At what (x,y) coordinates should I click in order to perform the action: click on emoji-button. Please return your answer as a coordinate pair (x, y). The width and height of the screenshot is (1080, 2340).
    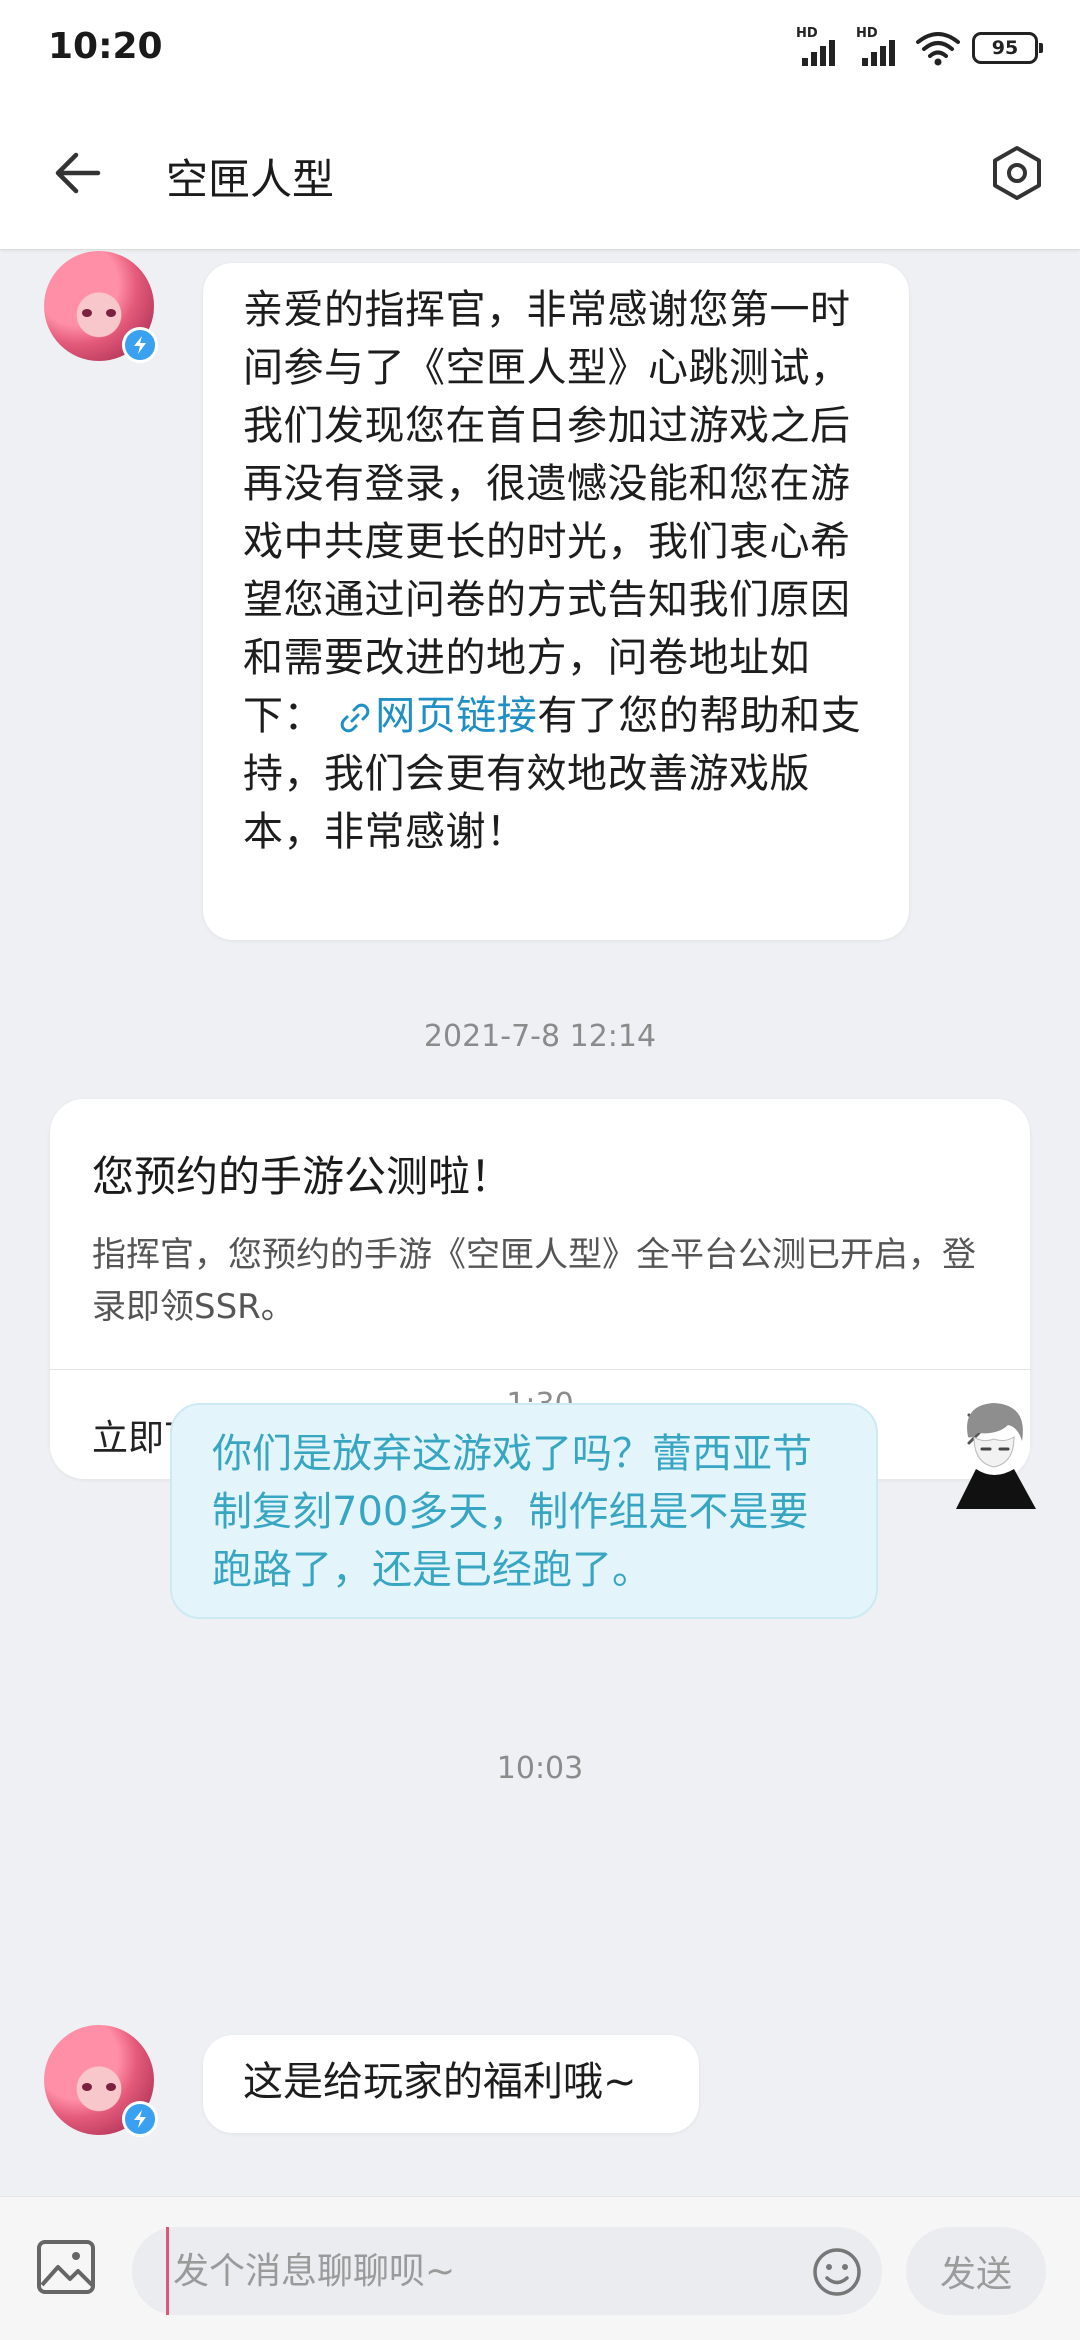
    Looking at the image, I should click on (837, 2272).